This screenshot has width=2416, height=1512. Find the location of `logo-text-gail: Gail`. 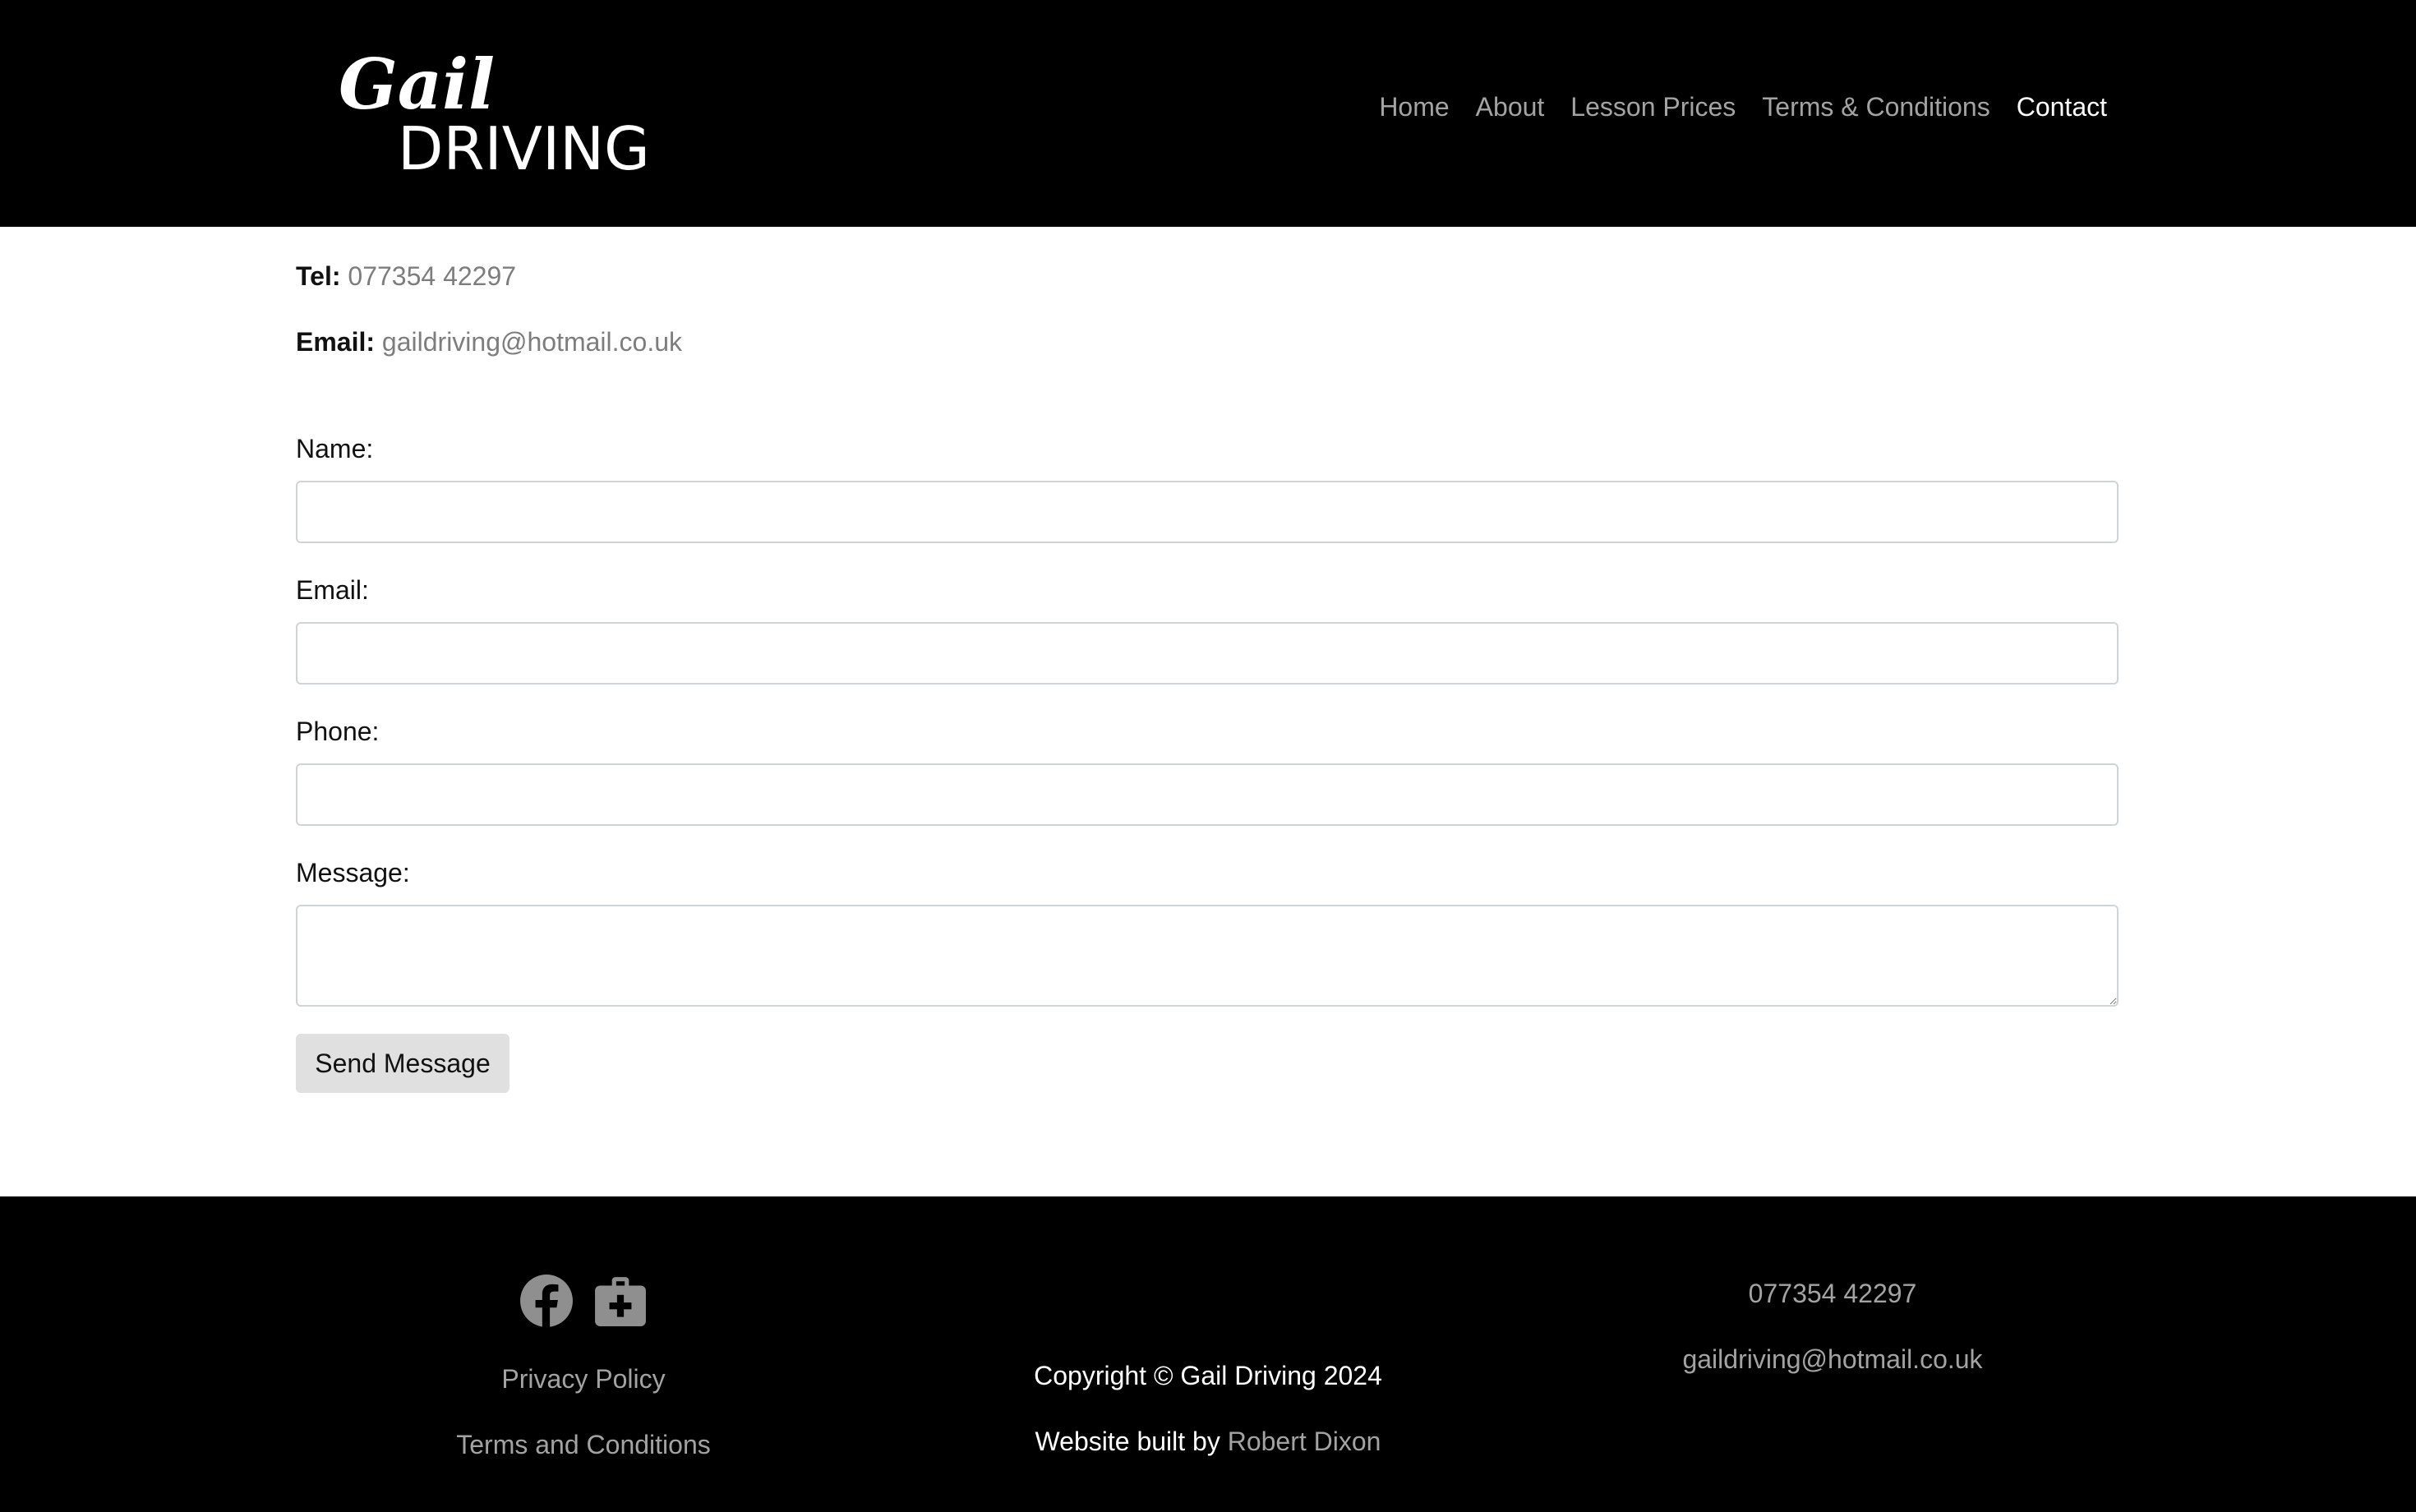

logo-text-gail: Gail is located at coordinates (417, 85).